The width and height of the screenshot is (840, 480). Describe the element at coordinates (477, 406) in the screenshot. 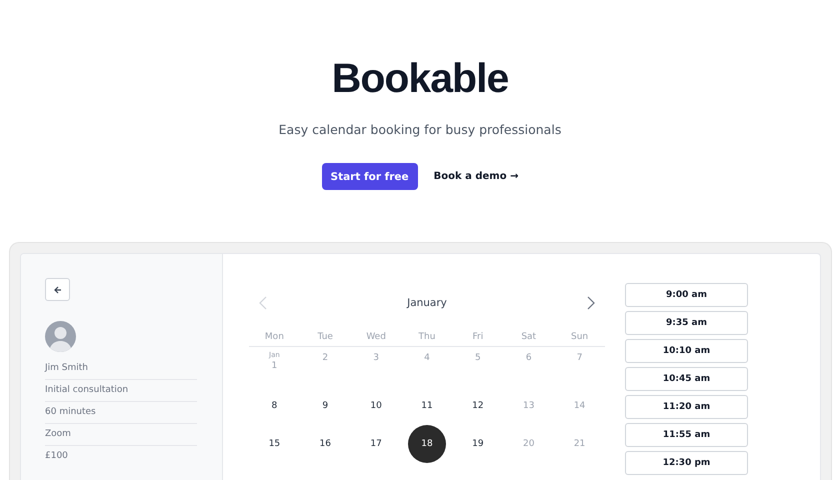

I see `day-button: 12` at that location.